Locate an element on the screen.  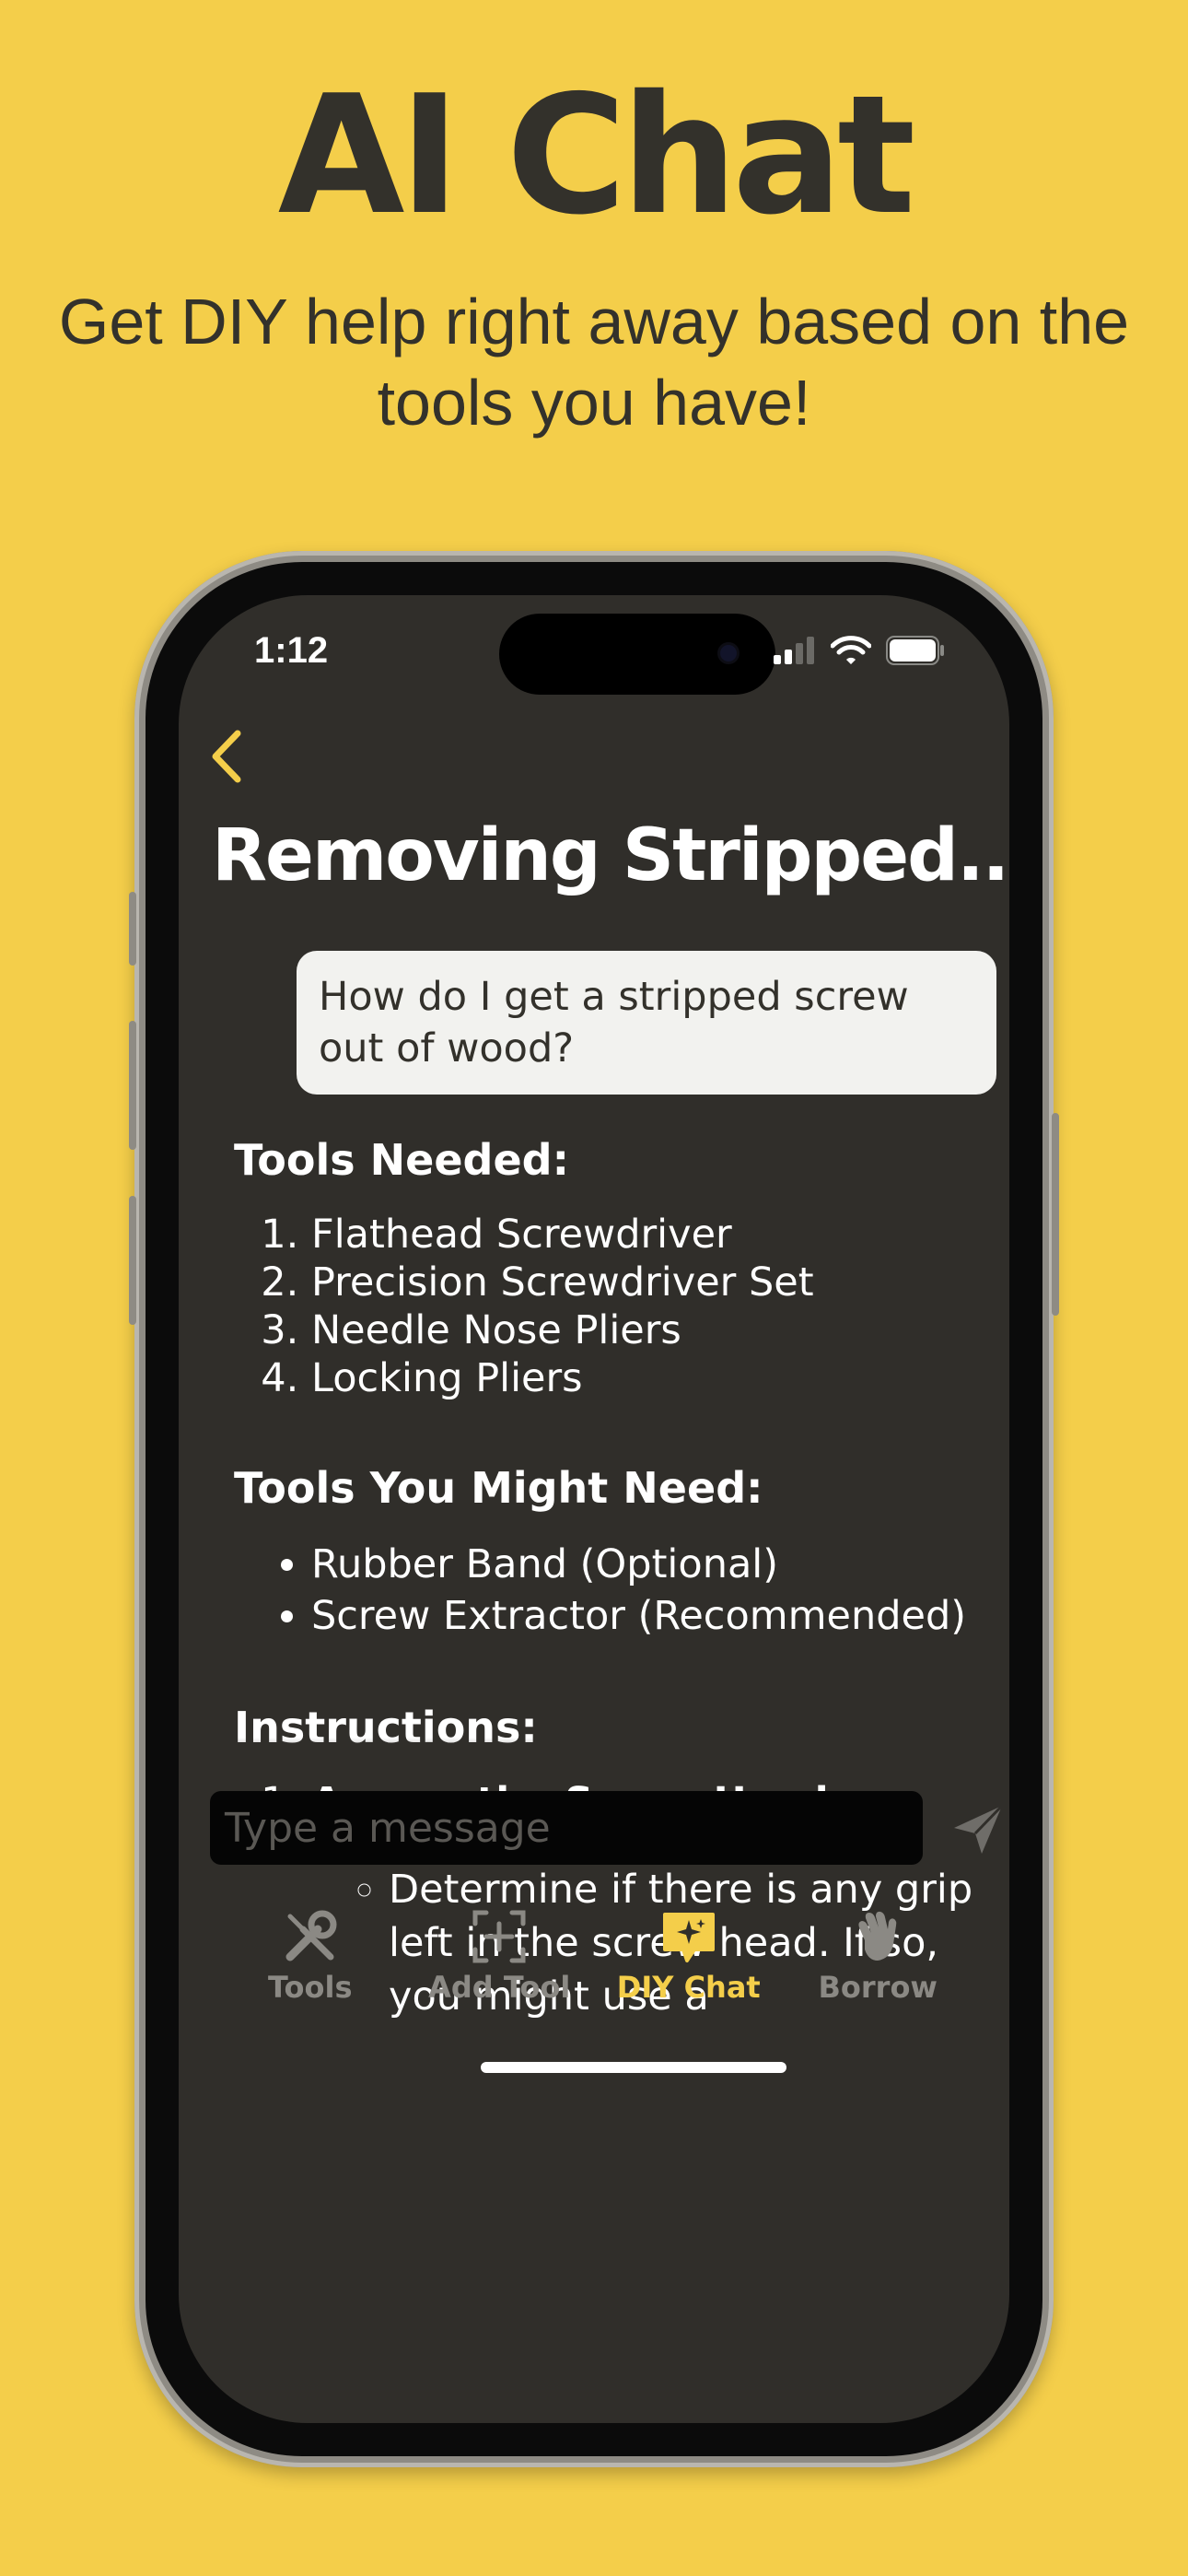
tab-tools: Tools is located at coordinates (310, 1963).